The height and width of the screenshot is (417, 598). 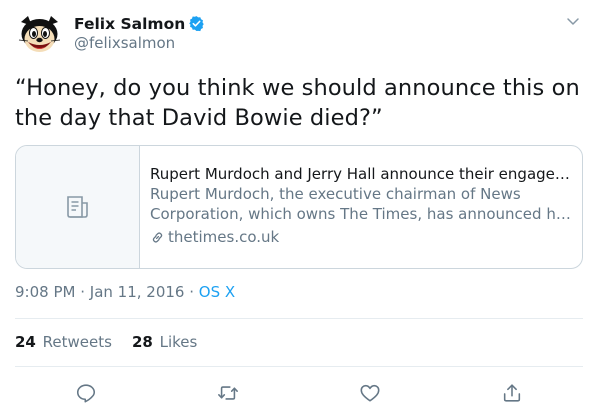 I want to click on article-icon, so click(x=77, y=207).